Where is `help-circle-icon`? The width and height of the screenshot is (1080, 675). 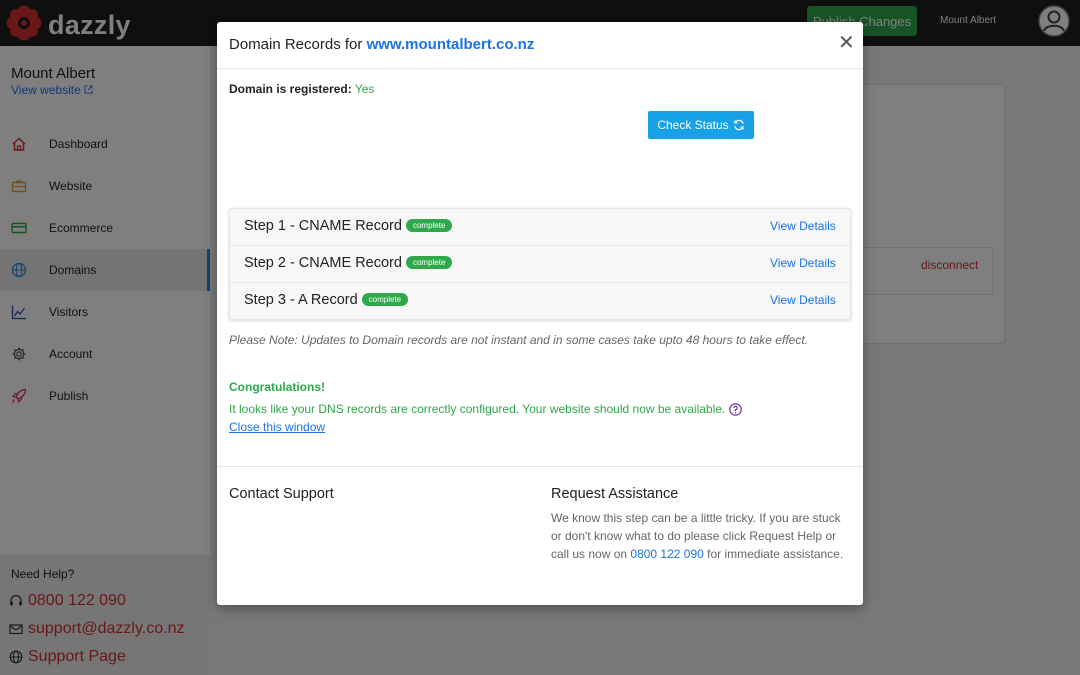 help-circle-icon is located at coordinates (736, 409).